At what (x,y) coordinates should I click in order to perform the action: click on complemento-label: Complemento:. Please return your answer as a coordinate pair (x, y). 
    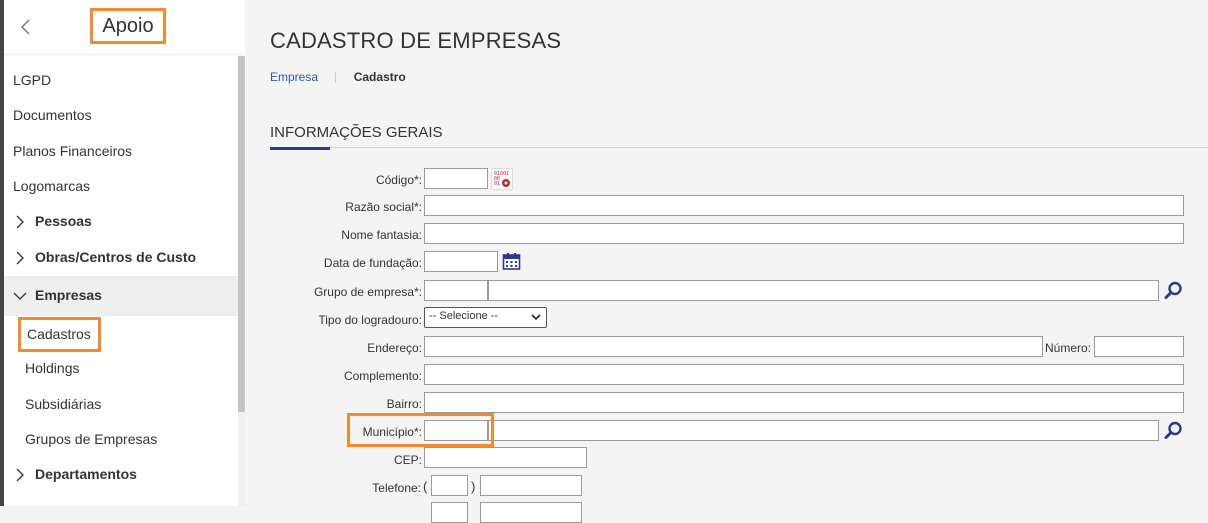
    Looking at the image, I should click on (382, 376).